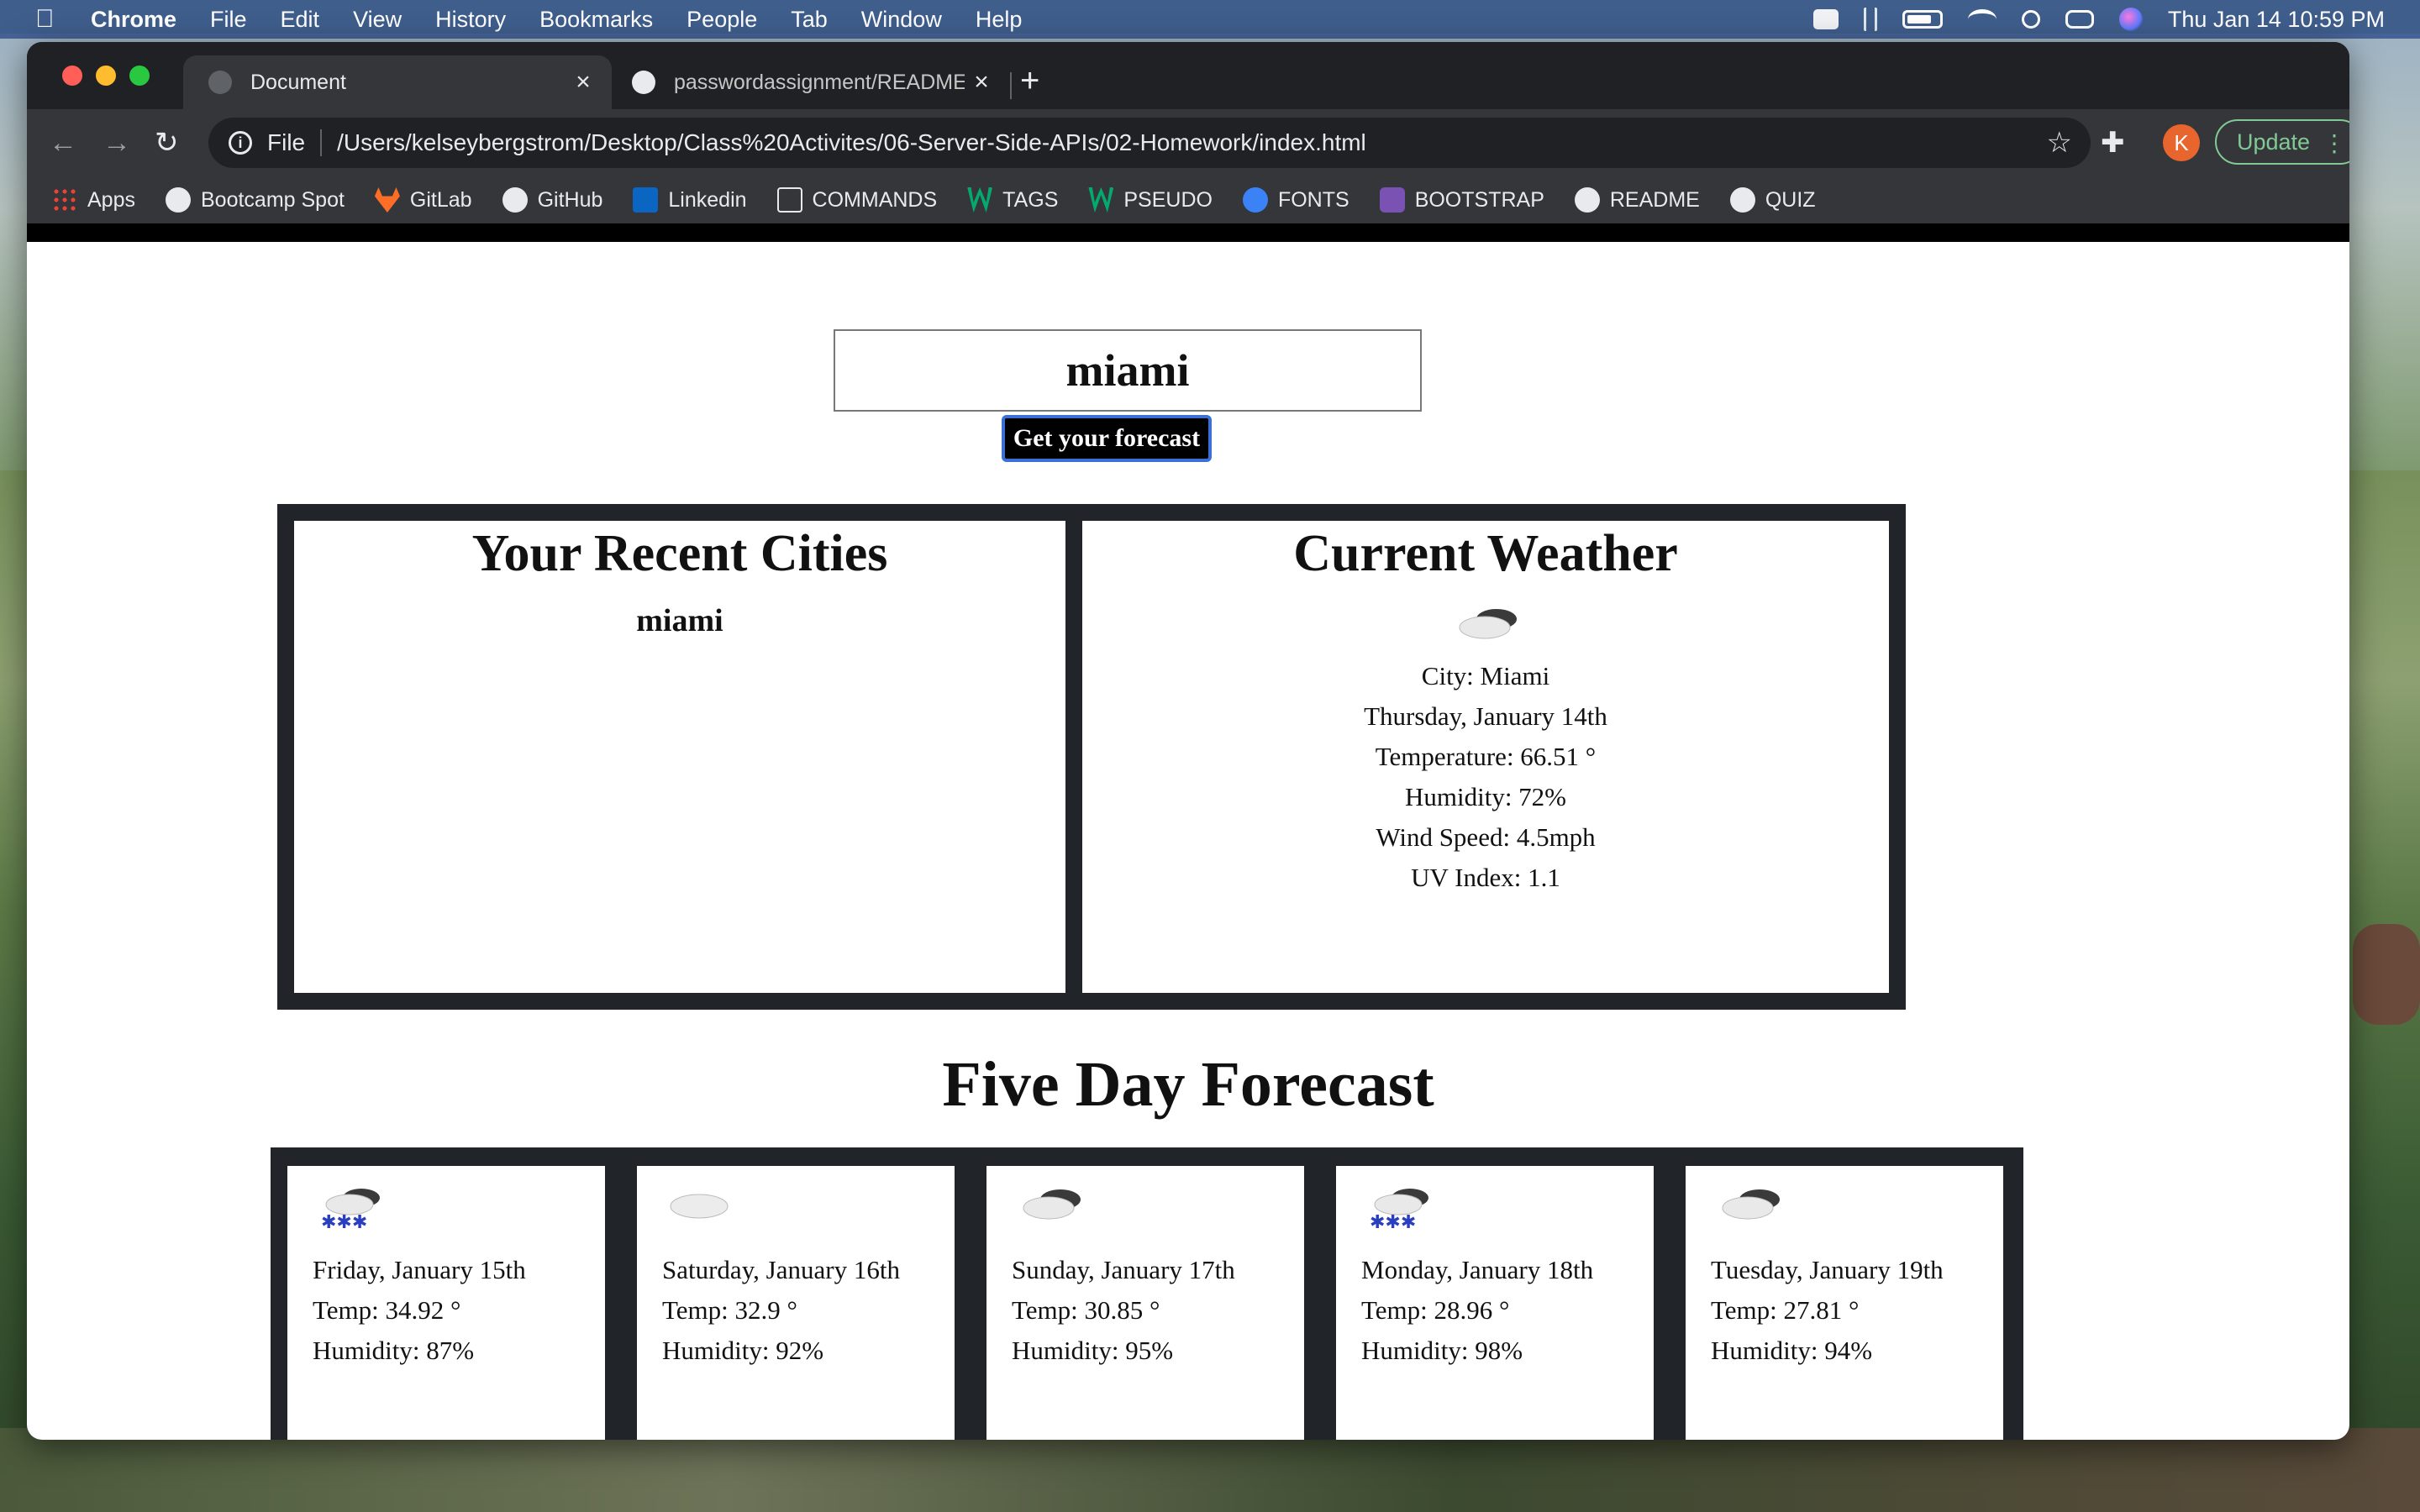 The image size is (2420, 1512). Describe the element at coordinates (729, 1310) in the screenshot. I see `forecast-temp: Temp: 32.9 °` at that location.